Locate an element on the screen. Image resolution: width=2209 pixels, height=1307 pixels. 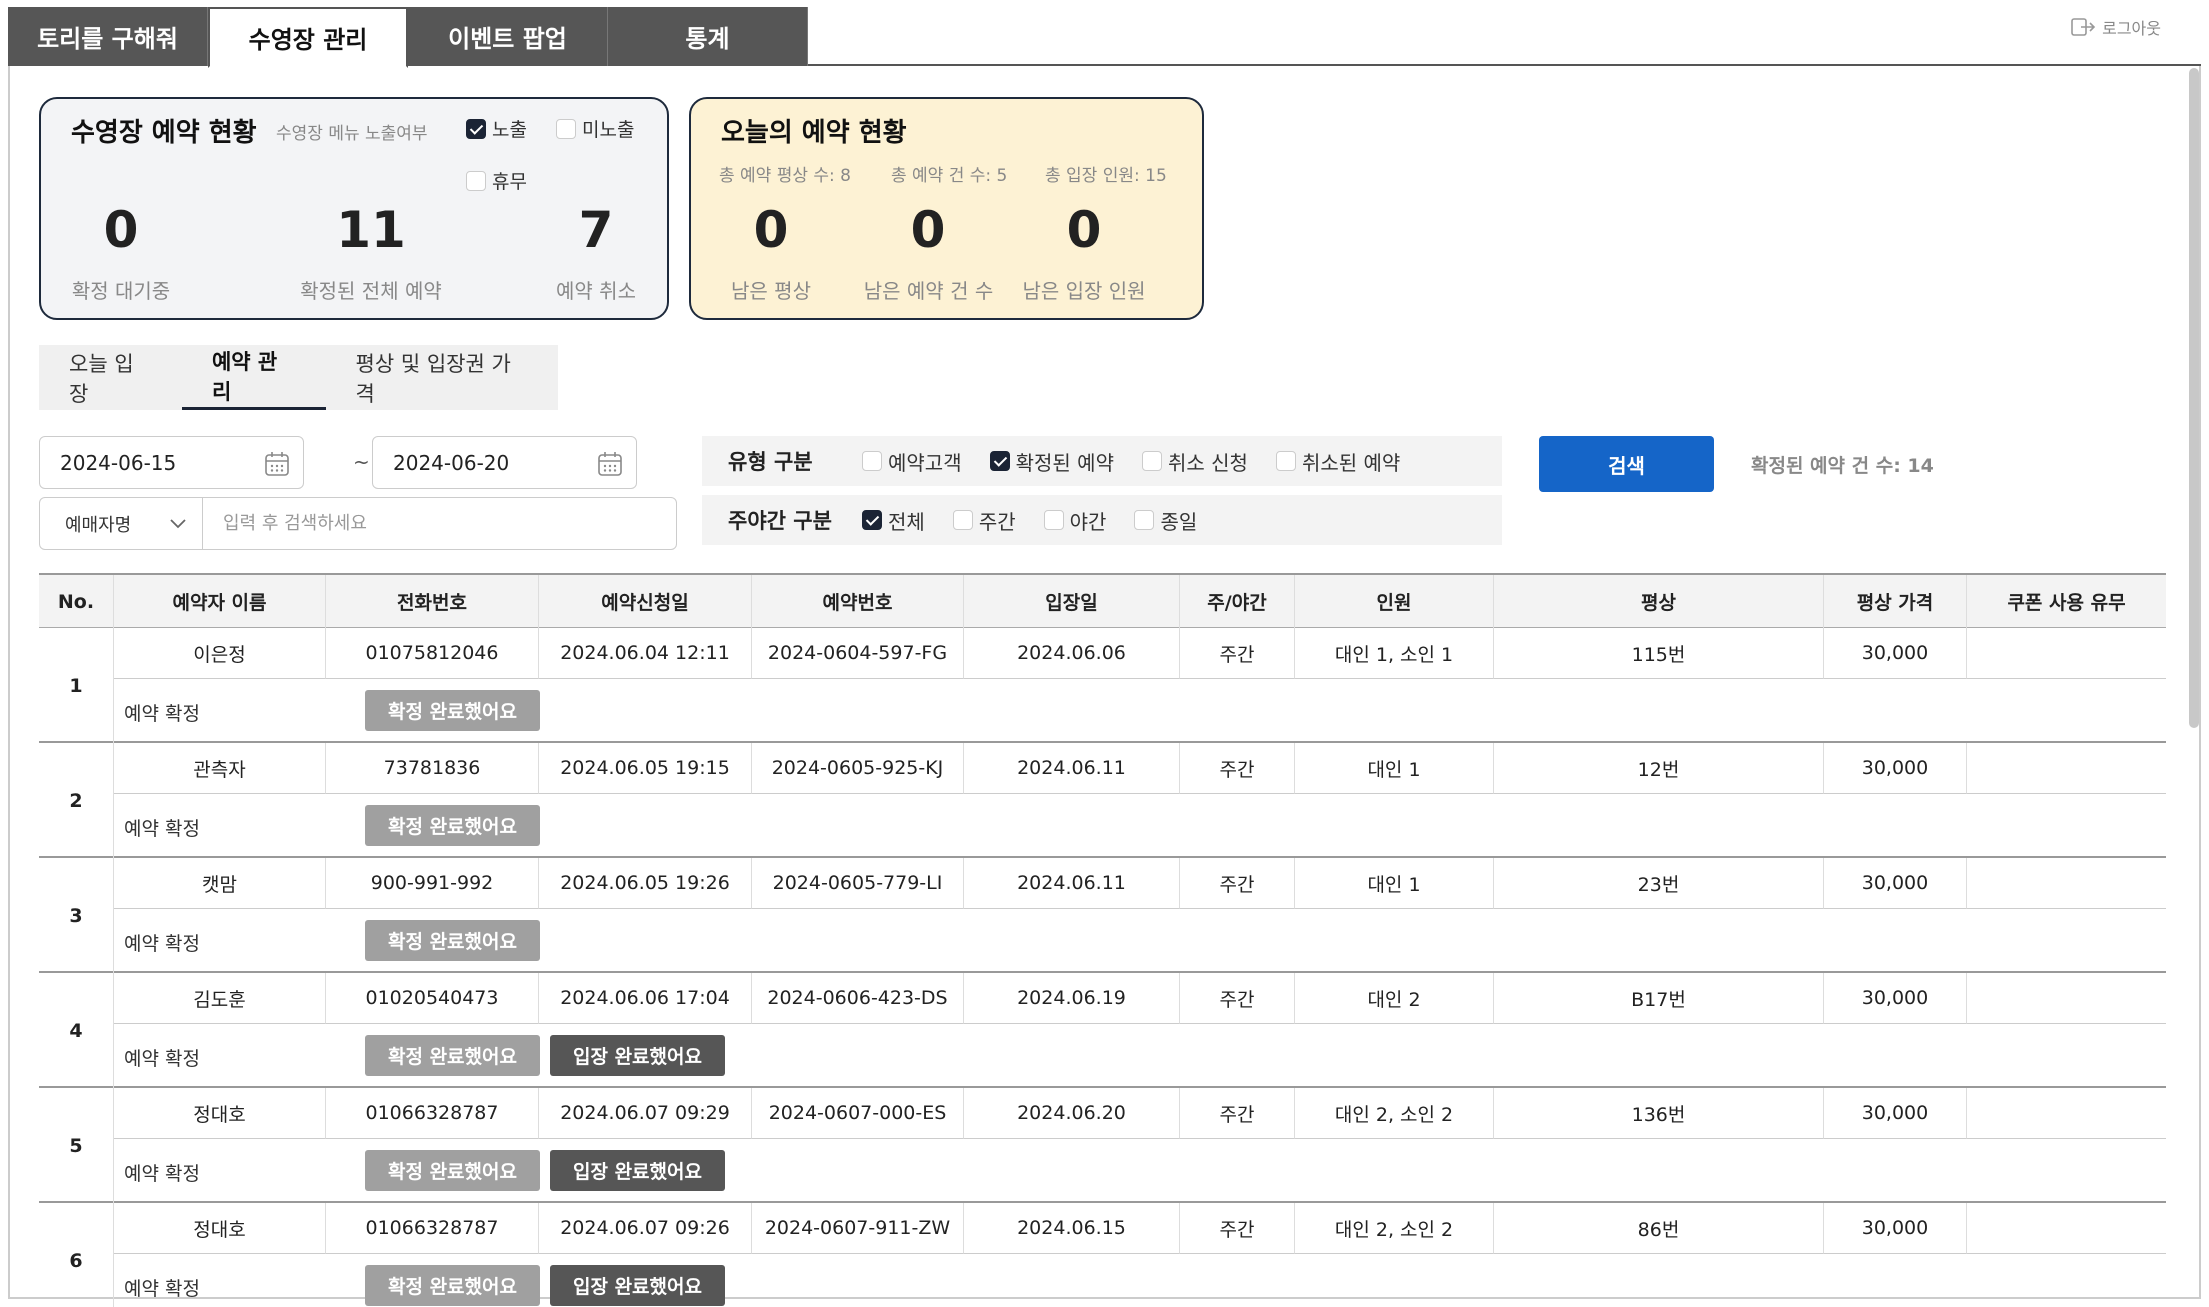
cell-no: 5 is located at coordinates (76, 1145).